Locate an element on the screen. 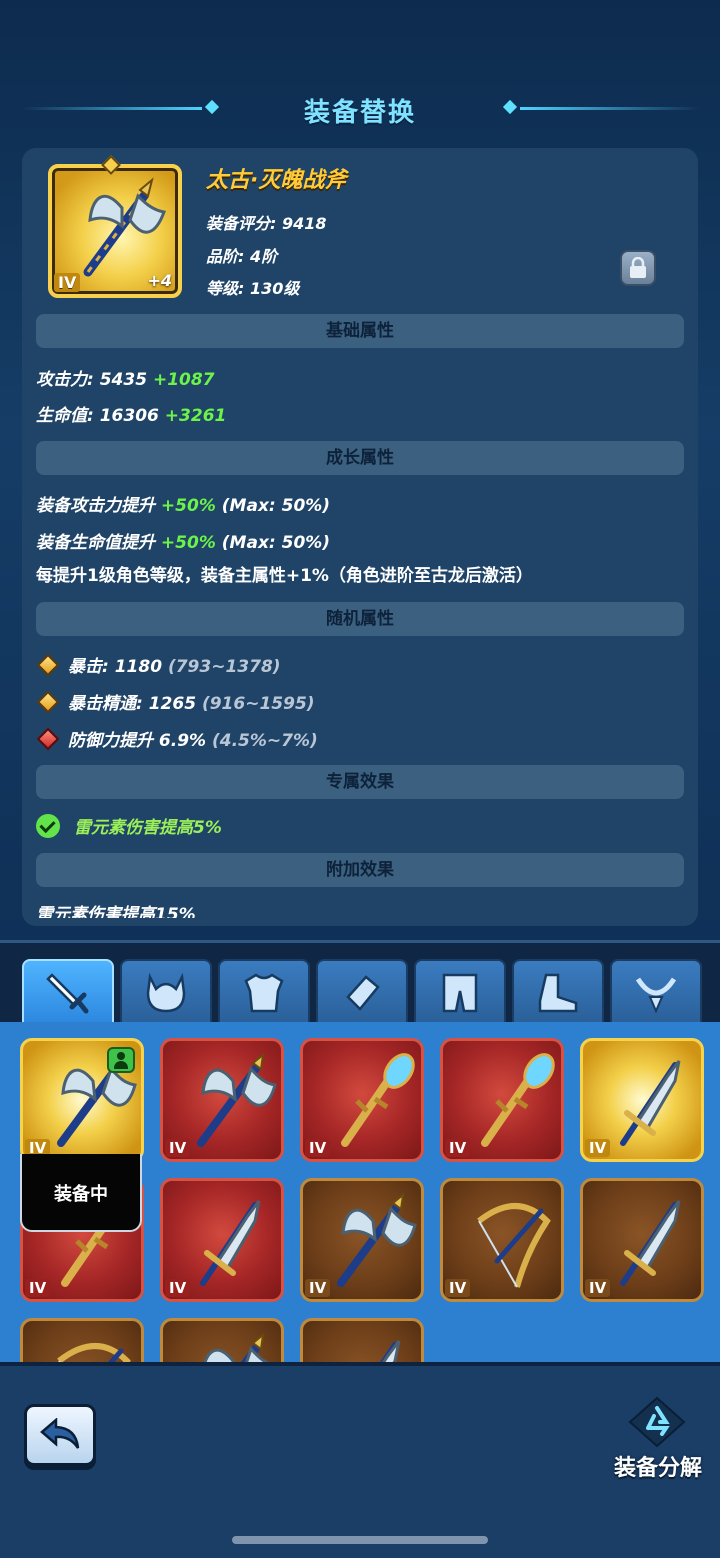 The height and width of the screenshot is (1558, 720). helmet-icon is located at coordinates (166, 992).